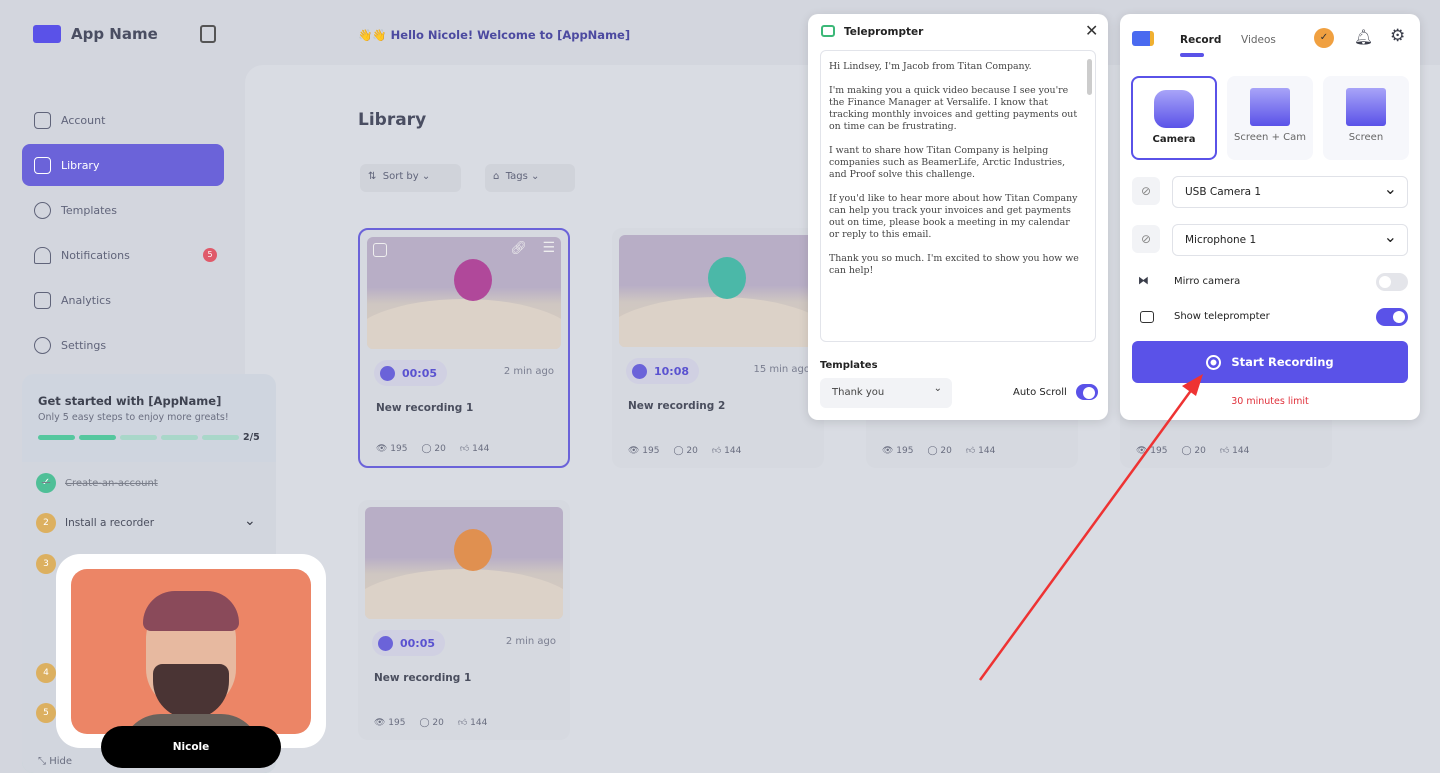 The height and width of the screenshot is (773, 1440). I want to click on recording-title: New recording 1, so click(425, 408).